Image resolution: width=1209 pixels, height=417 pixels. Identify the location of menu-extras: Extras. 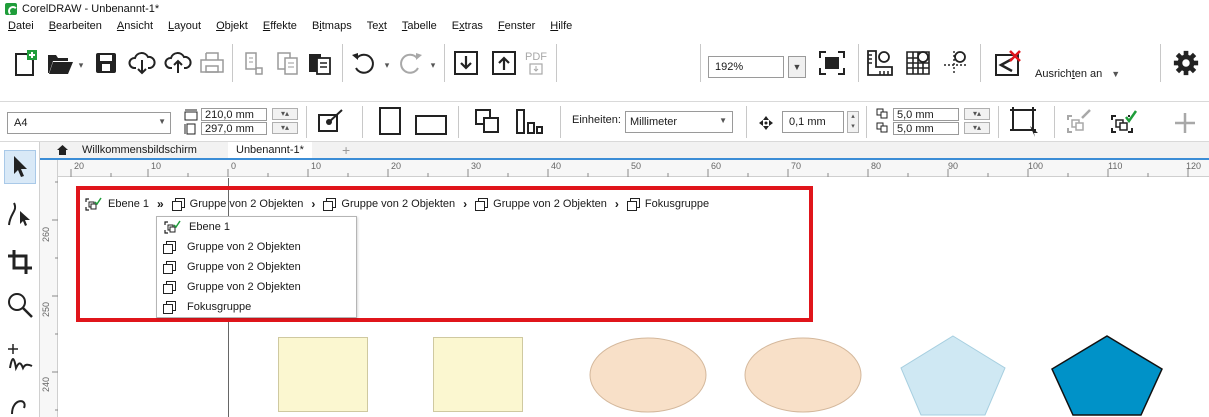
(467, 26).